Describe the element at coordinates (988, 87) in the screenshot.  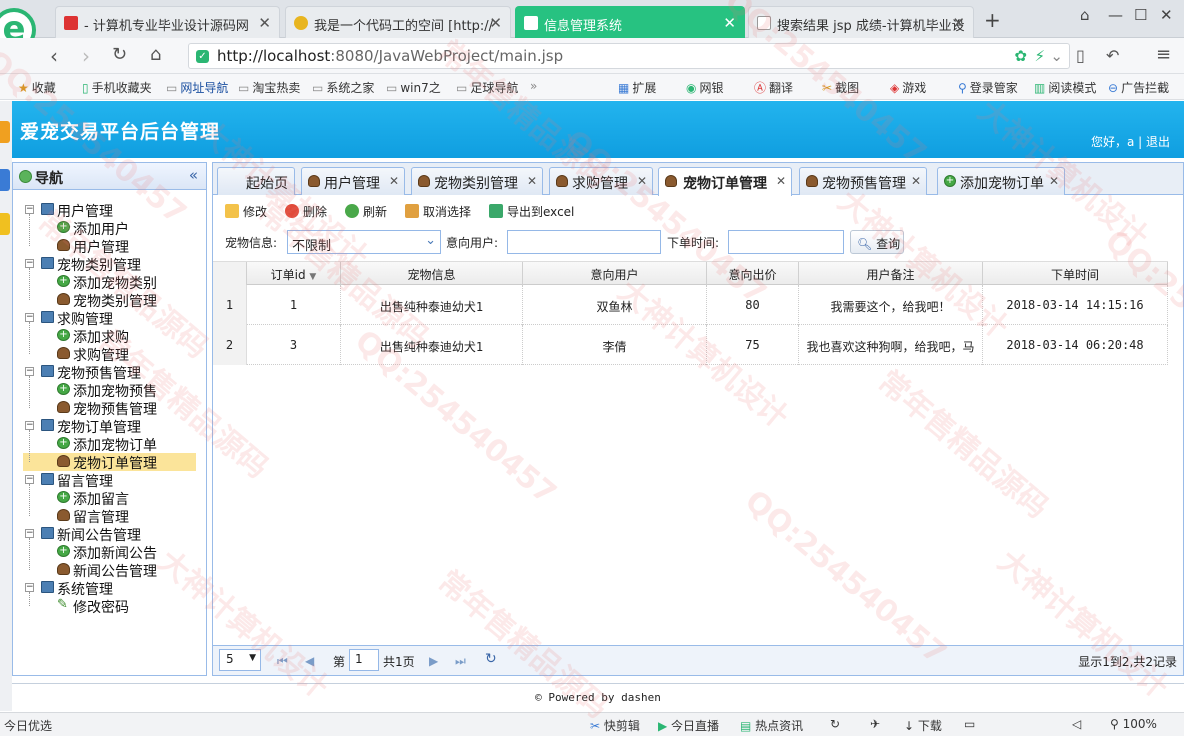
I see `login-manager-button: ⚲ 登录管家` at that location.